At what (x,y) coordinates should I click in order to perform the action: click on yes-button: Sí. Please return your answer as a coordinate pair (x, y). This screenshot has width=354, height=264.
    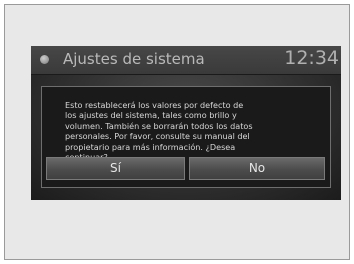
    Looking at the image, I should click on (115, 168).